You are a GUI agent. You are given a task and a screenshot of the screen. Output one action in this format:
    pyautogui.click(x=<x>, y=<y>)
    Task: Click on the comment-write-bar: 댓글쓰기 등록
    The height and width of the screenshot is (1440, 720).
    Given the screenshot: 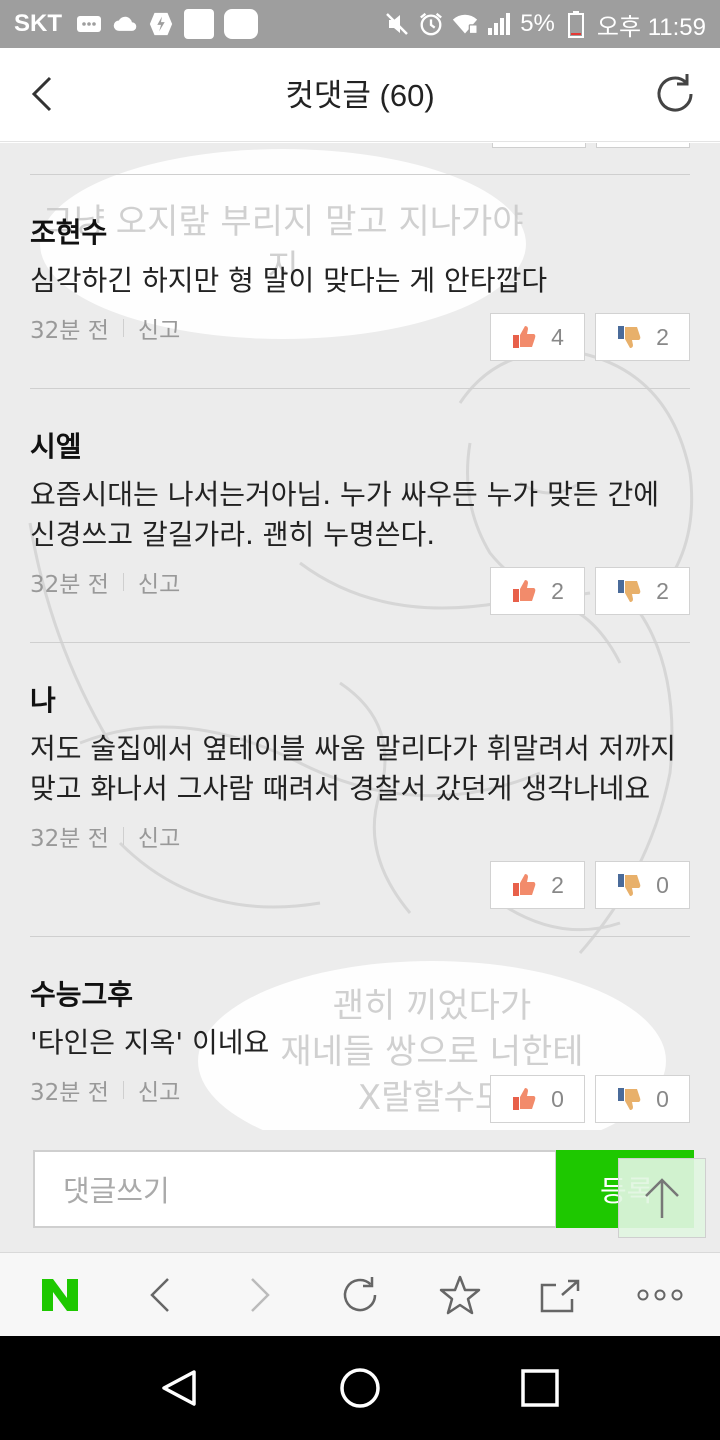 What is the action you would take?
    pyautogui.click(x=360, y=1191)
    